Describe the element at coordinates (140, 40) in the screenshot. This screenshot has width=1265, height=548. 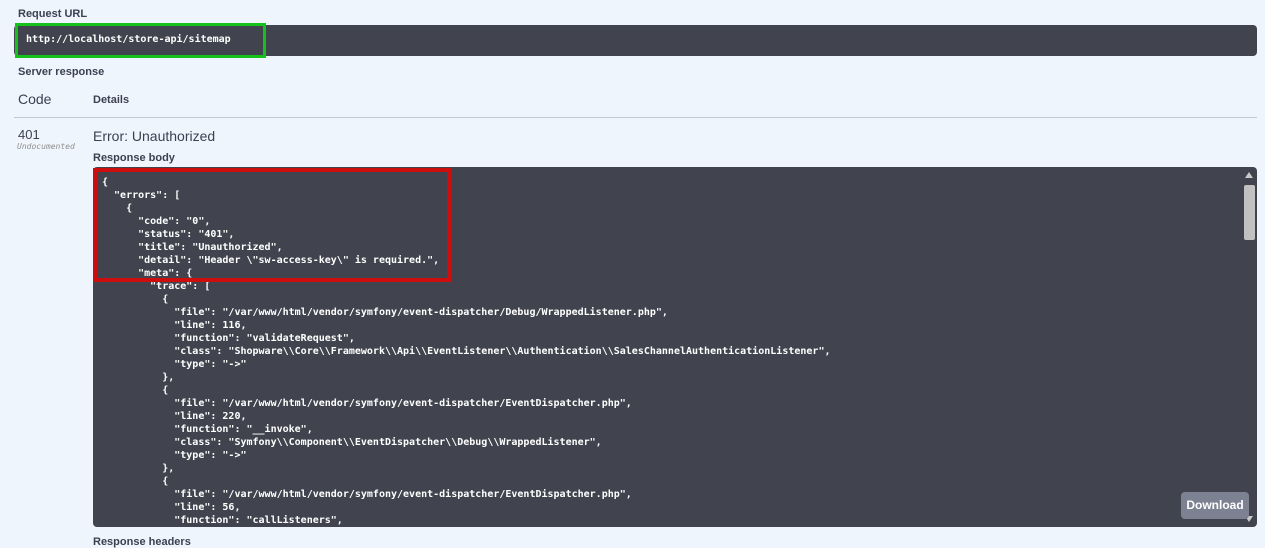
I see `url-highlight-box` at that location.